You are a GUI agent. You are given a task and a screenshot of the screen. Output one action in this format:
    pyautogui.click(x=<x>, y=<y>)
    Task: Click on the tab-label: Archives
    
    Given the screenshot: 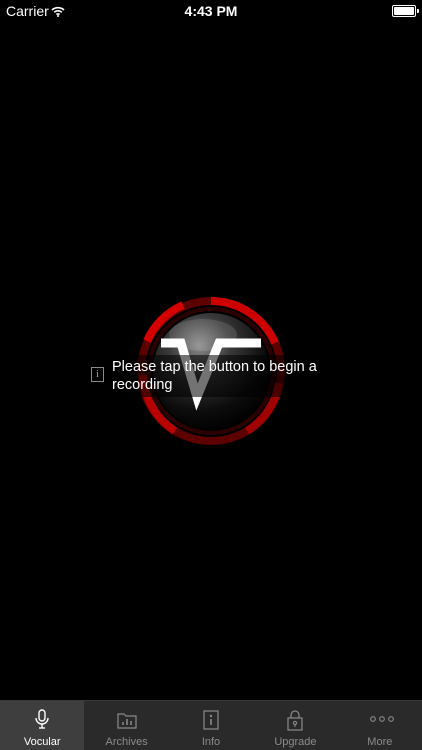 What is the action you would take?
    pyautogui.click(x=126, y=742)
    